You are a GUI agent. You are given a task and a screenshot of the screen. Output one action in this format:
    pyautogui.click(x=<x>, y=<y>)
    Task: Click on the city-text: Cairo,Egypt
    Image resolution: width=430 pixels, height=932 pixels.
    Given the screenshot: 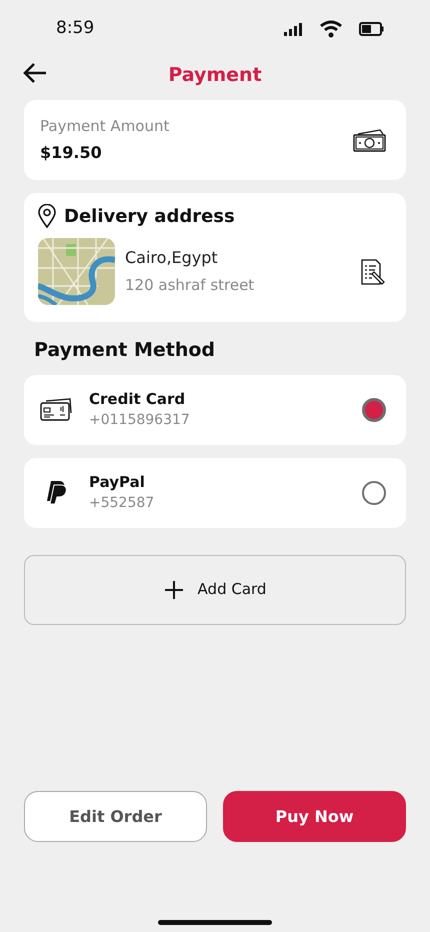 What is the action you would take?
    pyautogui.click(x=172, y=258)
    